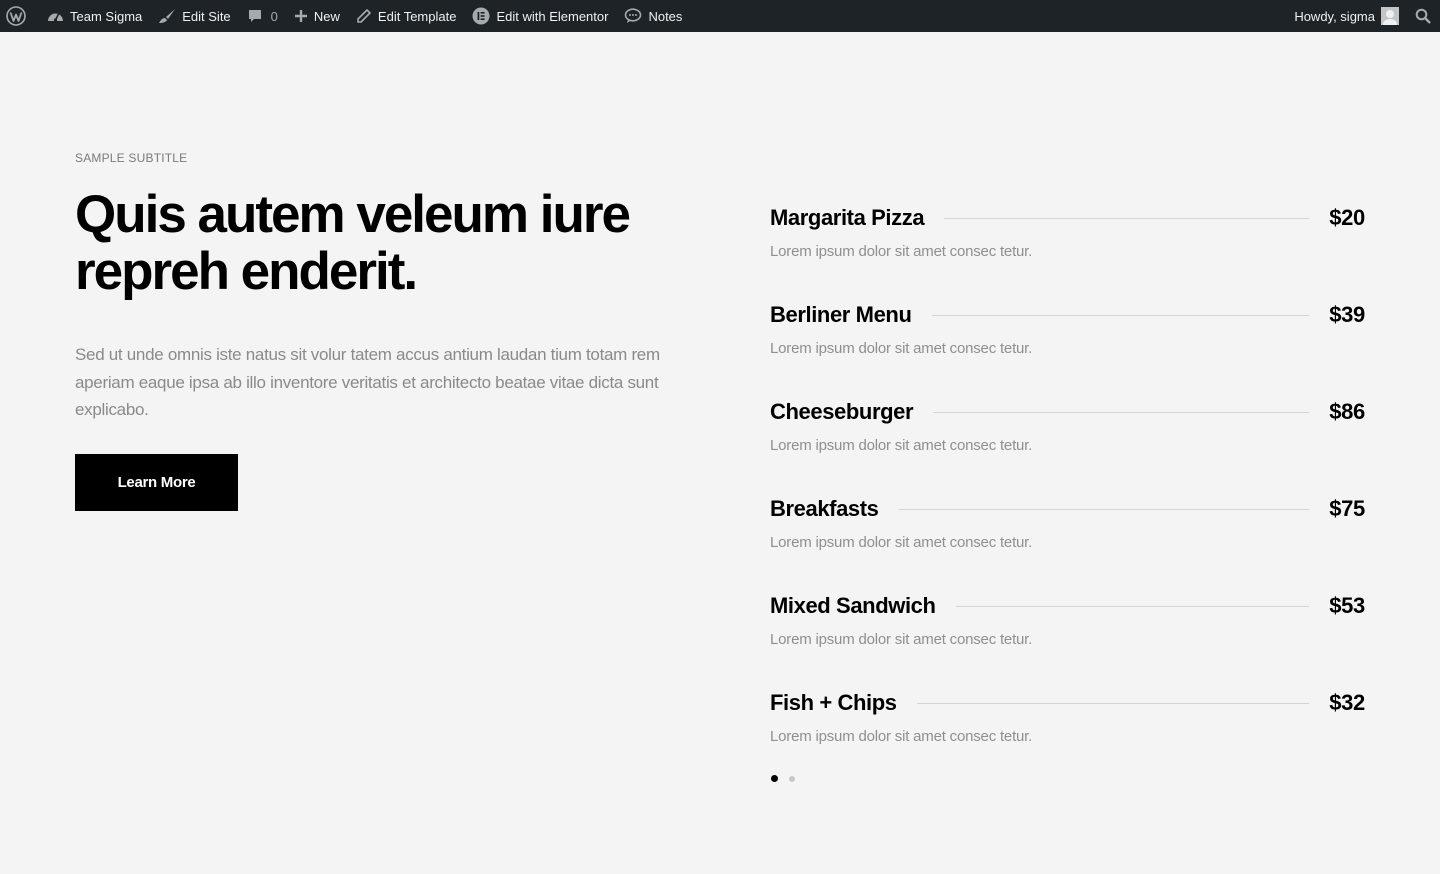 The height and width of the screenshot is (874, 1440). I want to click on dashboard-icon, so click(55, 16).